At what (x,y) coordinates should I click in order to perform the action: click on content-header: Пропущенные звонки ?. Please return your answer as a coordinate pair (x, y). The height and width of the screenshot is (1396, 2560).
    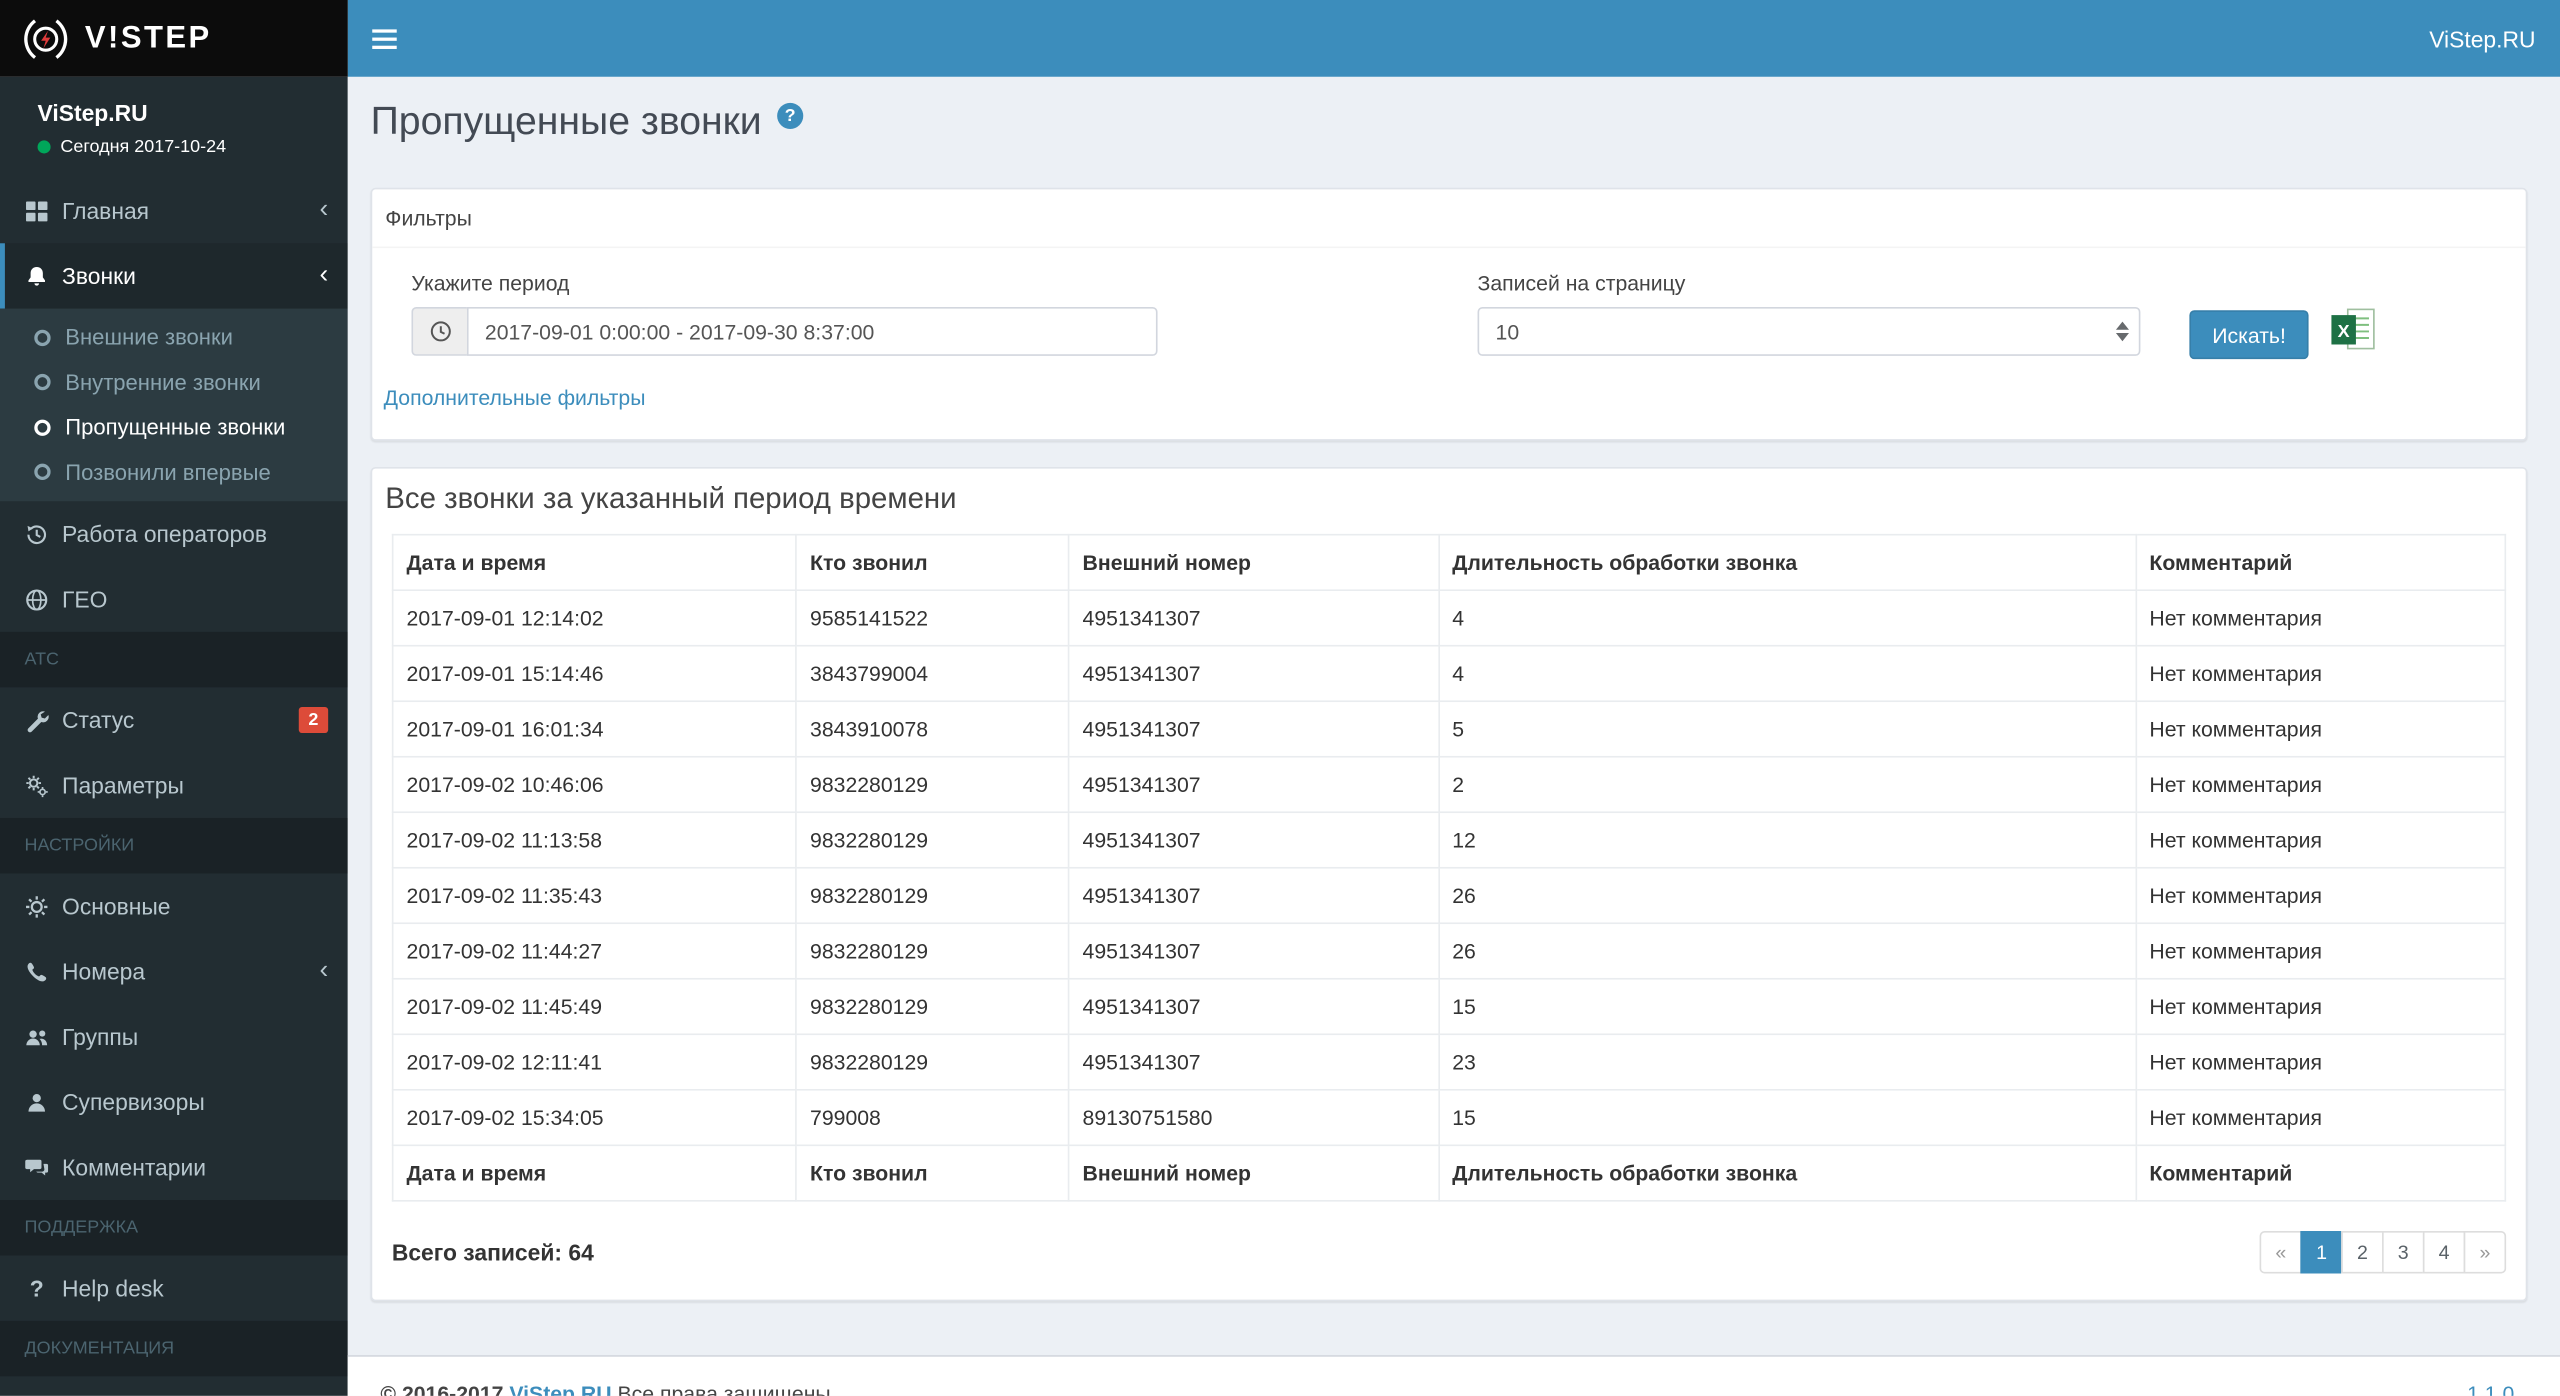
    Looking at the image, I should click on (1454, 116).